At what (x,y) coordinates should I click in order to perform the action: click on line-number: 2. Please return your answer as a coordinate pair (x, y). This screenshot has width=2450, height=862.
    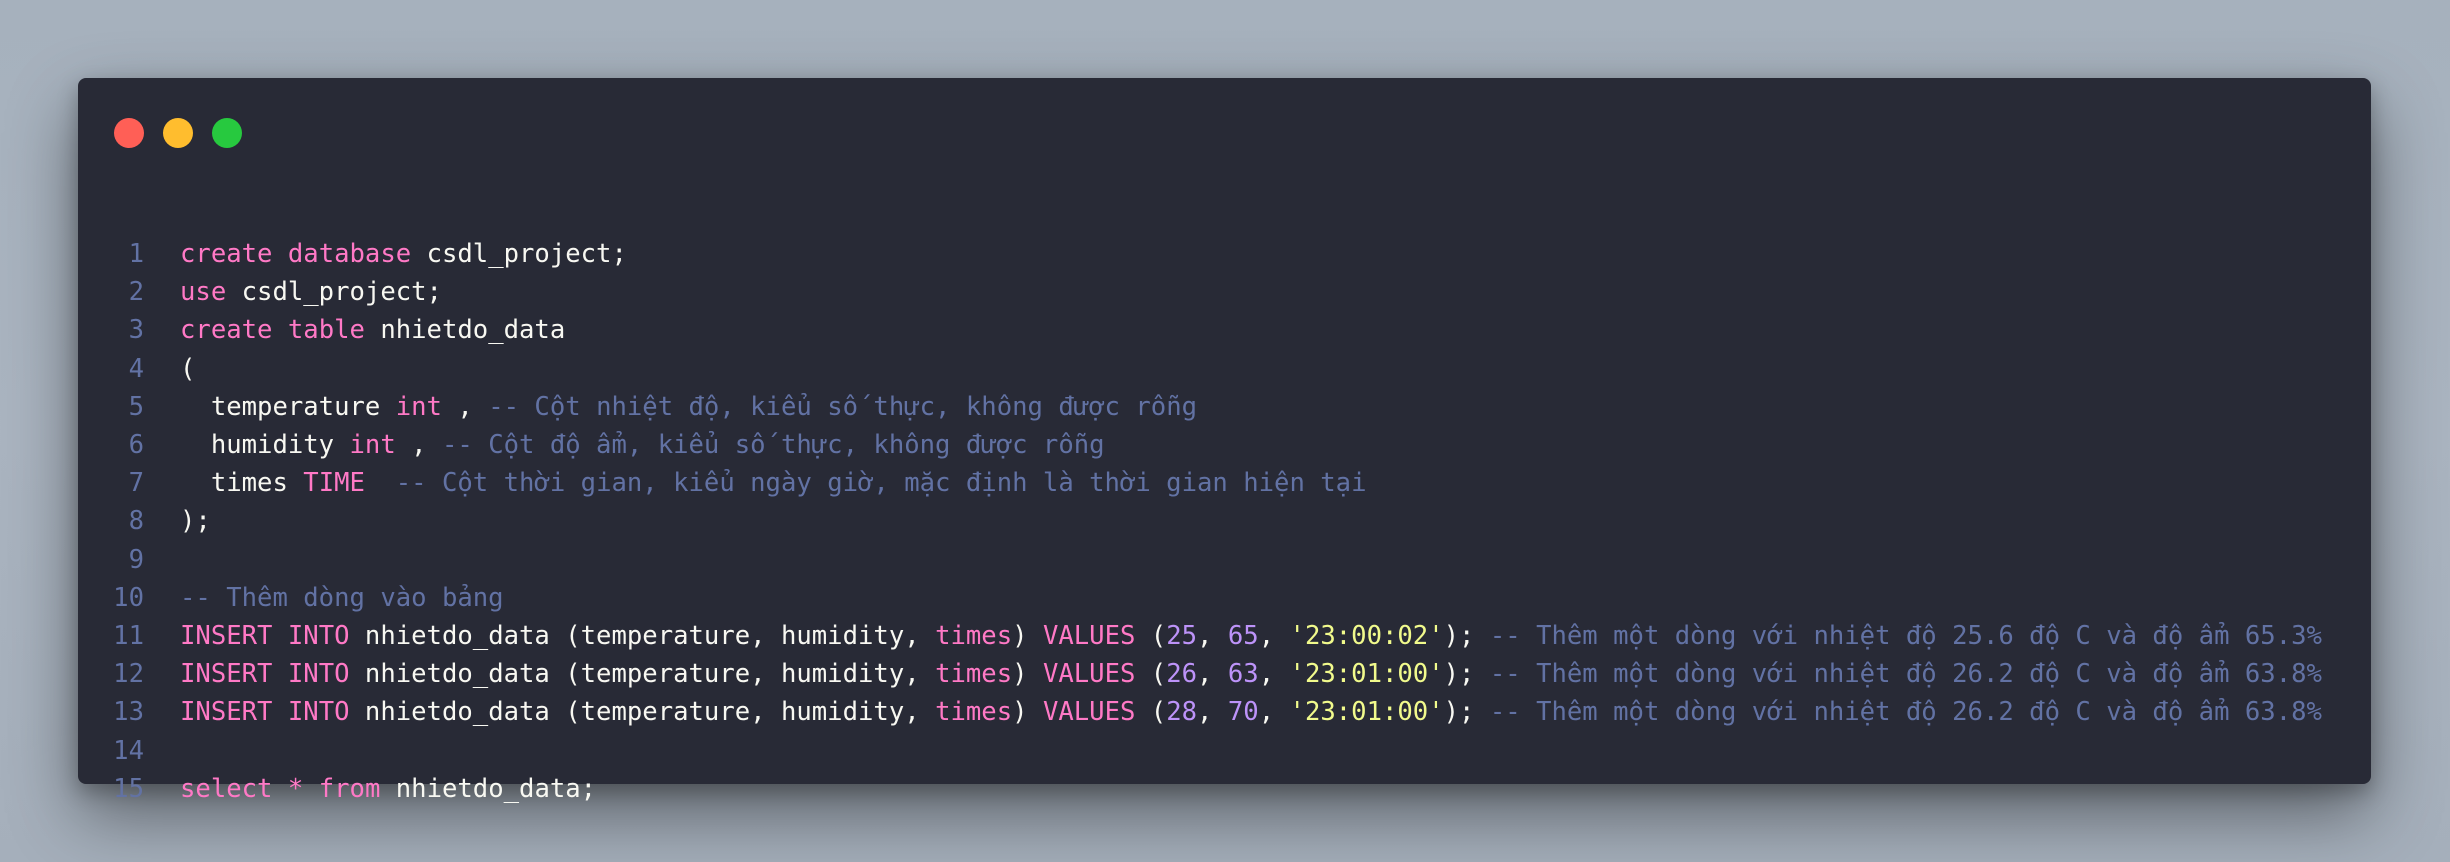
    Looking at the image, I should click on (136, 292).